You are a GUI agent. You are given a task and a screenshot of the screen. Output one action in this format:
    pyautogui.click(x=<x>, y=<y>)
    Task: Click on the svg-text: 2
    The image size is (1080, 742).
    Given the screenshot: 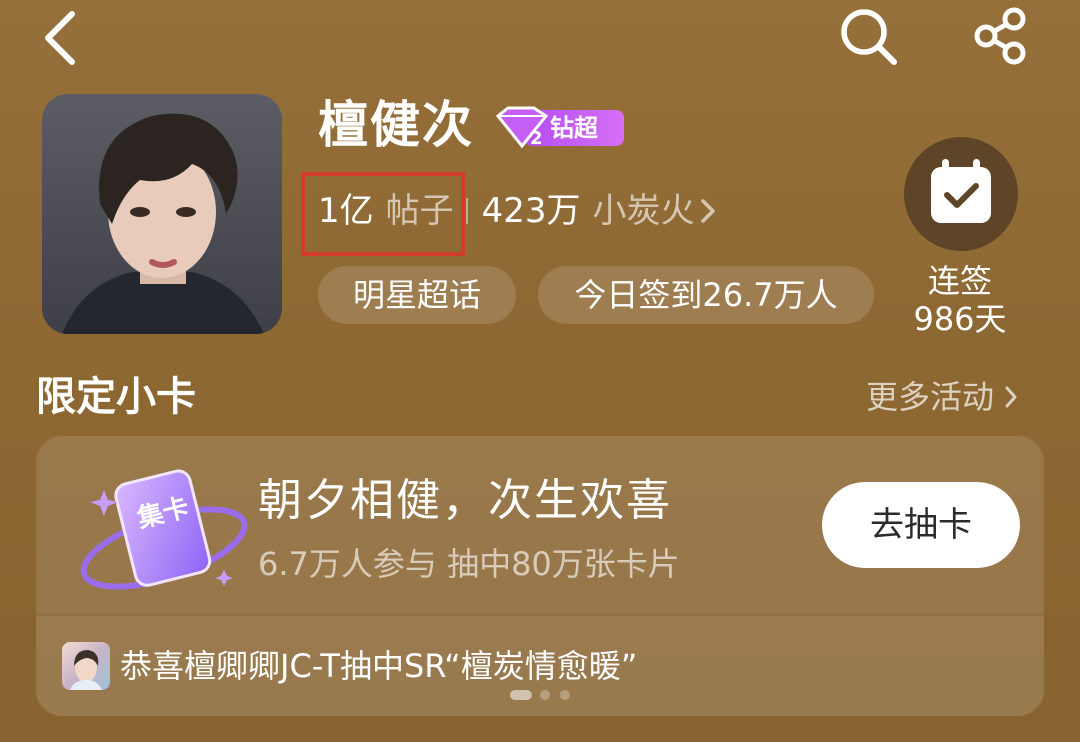 What is the action you would take?
    pyautogui.click(x=536, y=138)
    